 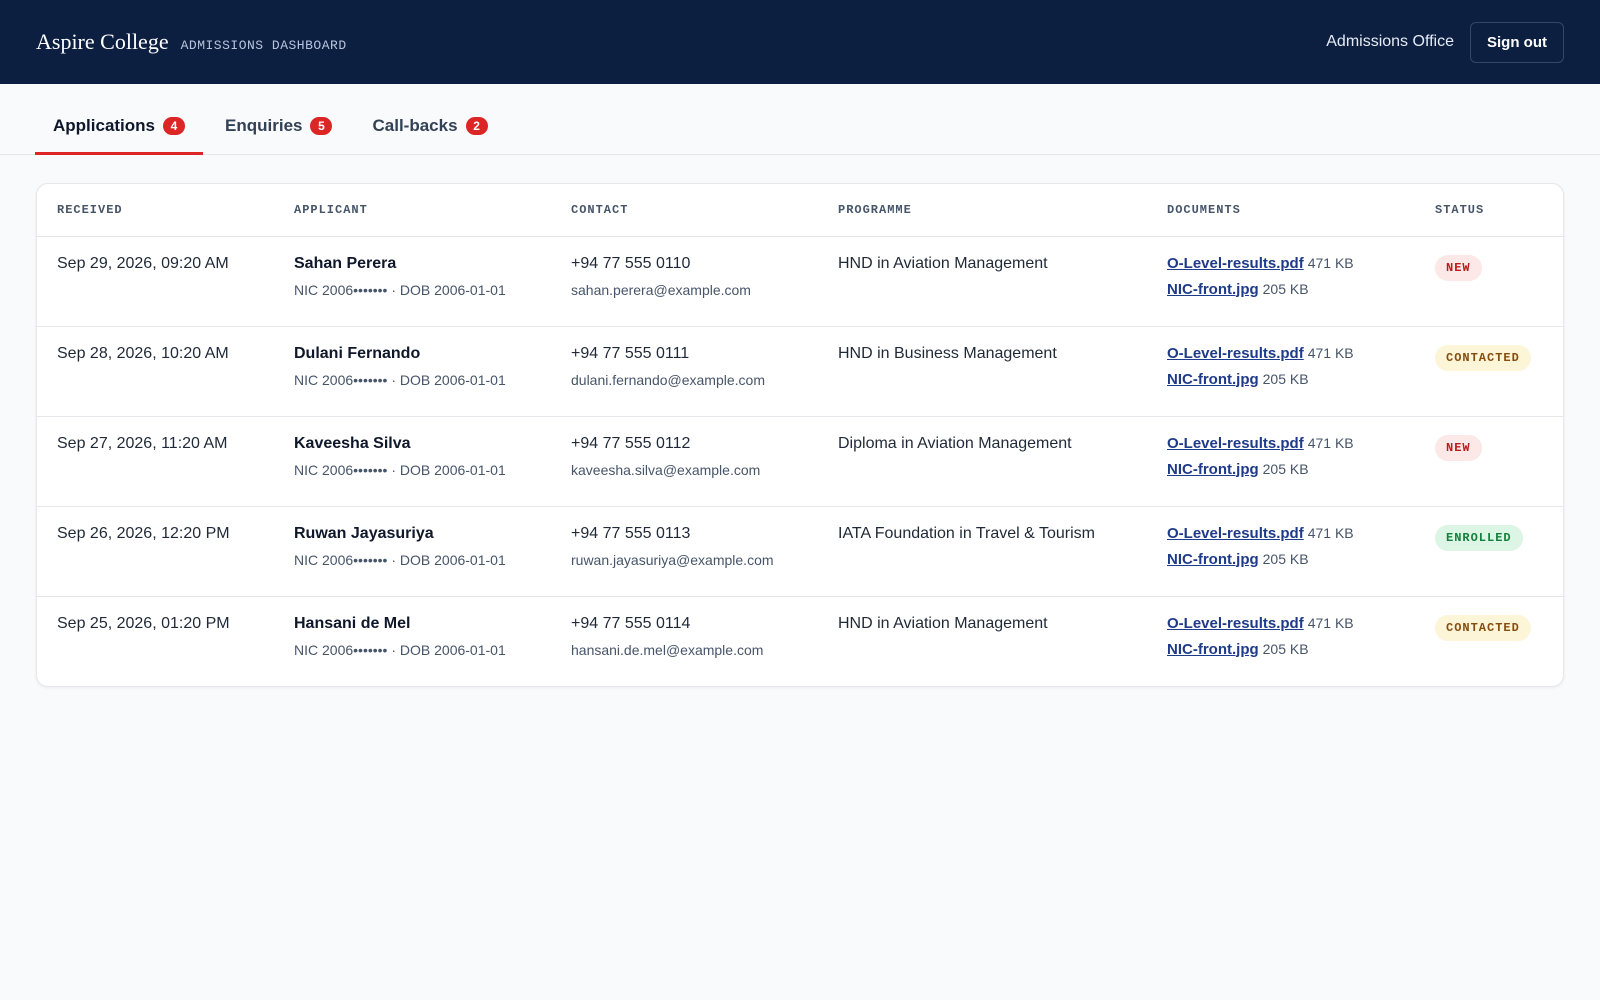 What do you see at coordinates (429, 135) in the screenshot?
I see `tab-call-backs: Call-backs 2` at bounding box center [429, 135].